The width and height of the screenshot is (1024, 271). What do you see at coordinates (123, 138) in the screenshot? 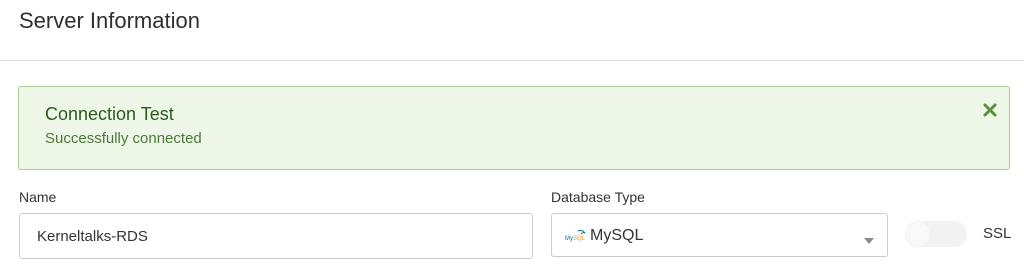
I see `alert-message: Successfully connected` at bounding box center [123, 138].